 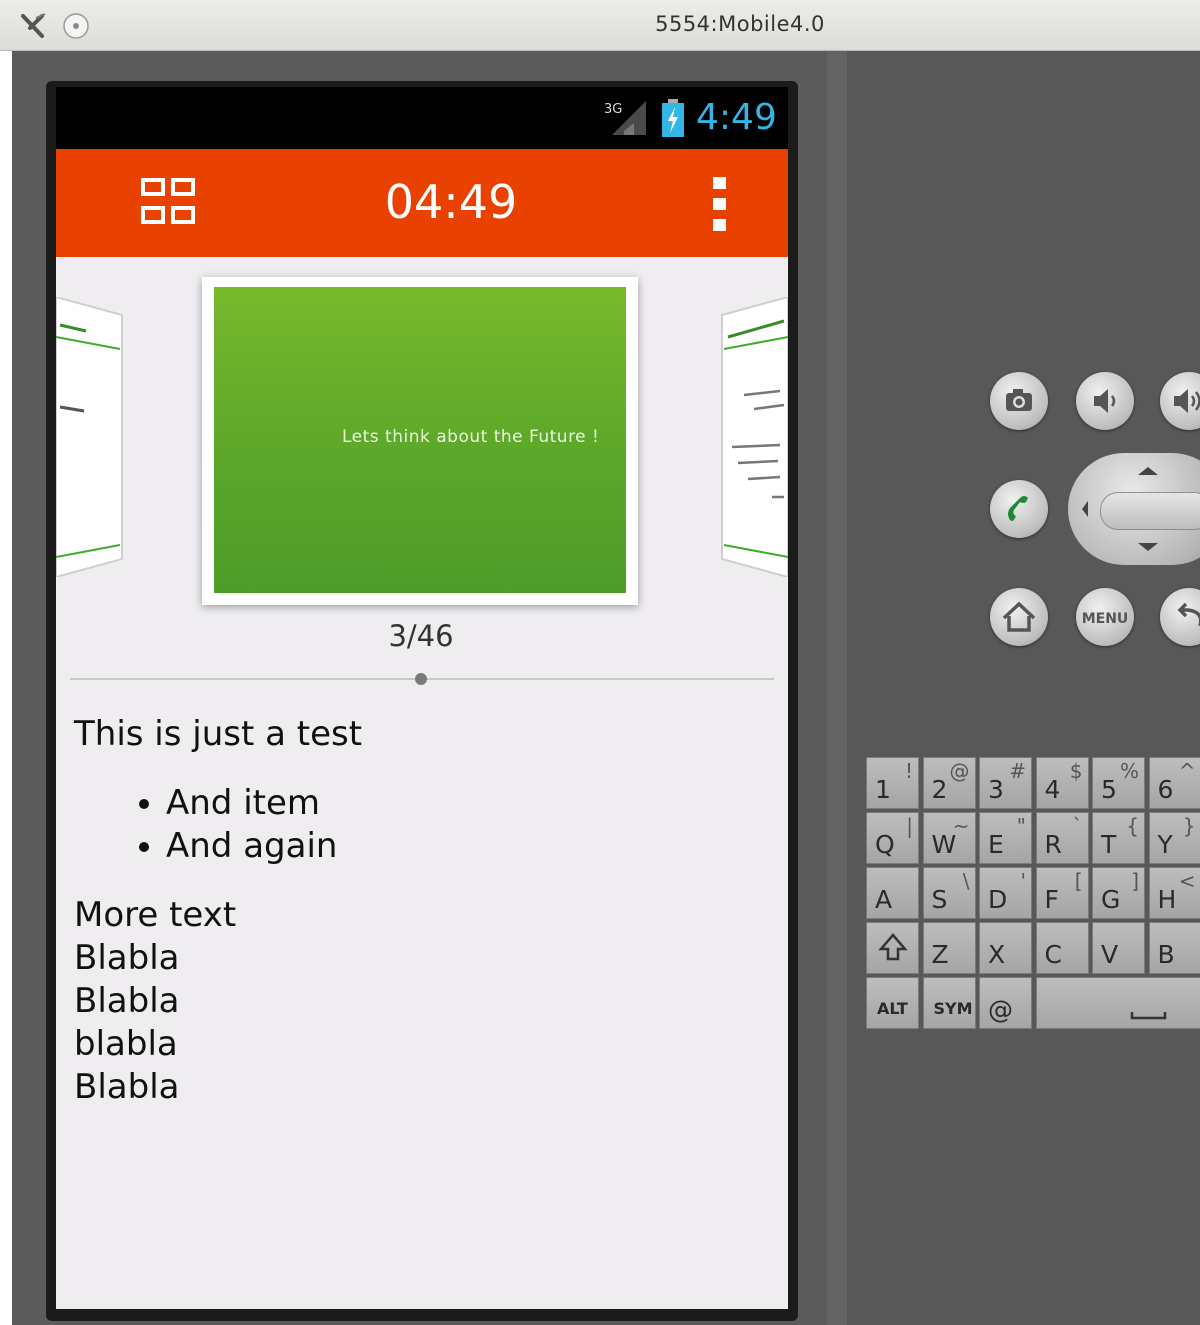 What do you see at coordinates (1077, 826) in the screenshot?
I see `key-alt-label: `` at bounding box center [1077, 826].